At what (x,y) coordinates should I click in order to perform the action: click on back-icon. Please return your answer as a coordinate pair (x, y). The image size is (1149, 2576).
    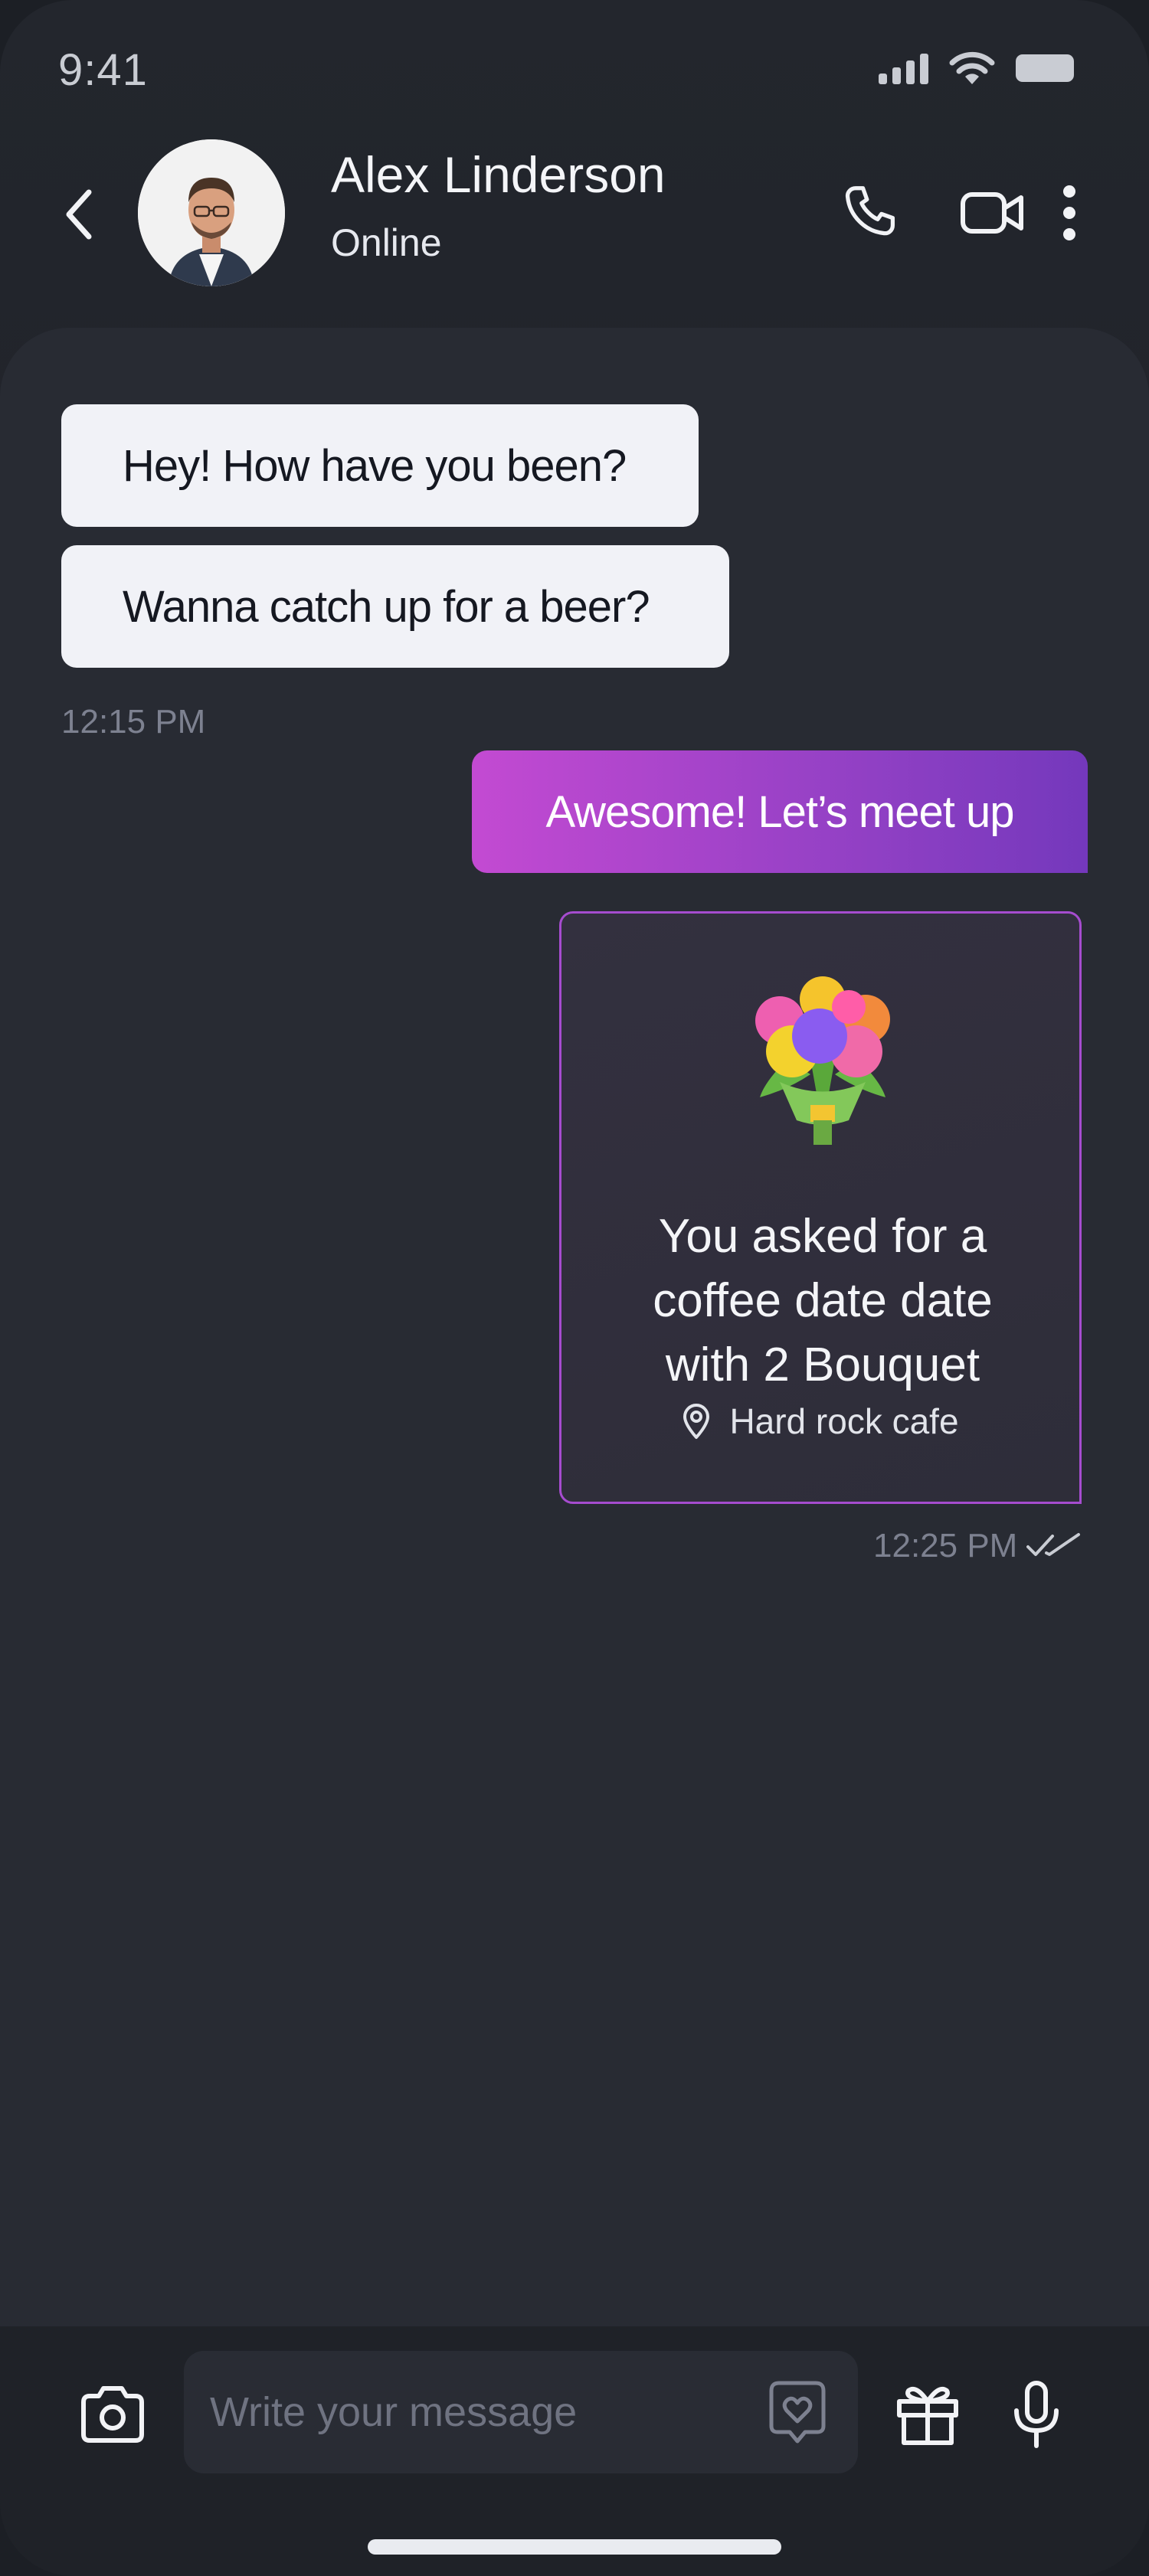
    Looking at the image, I should click on (79, 214).